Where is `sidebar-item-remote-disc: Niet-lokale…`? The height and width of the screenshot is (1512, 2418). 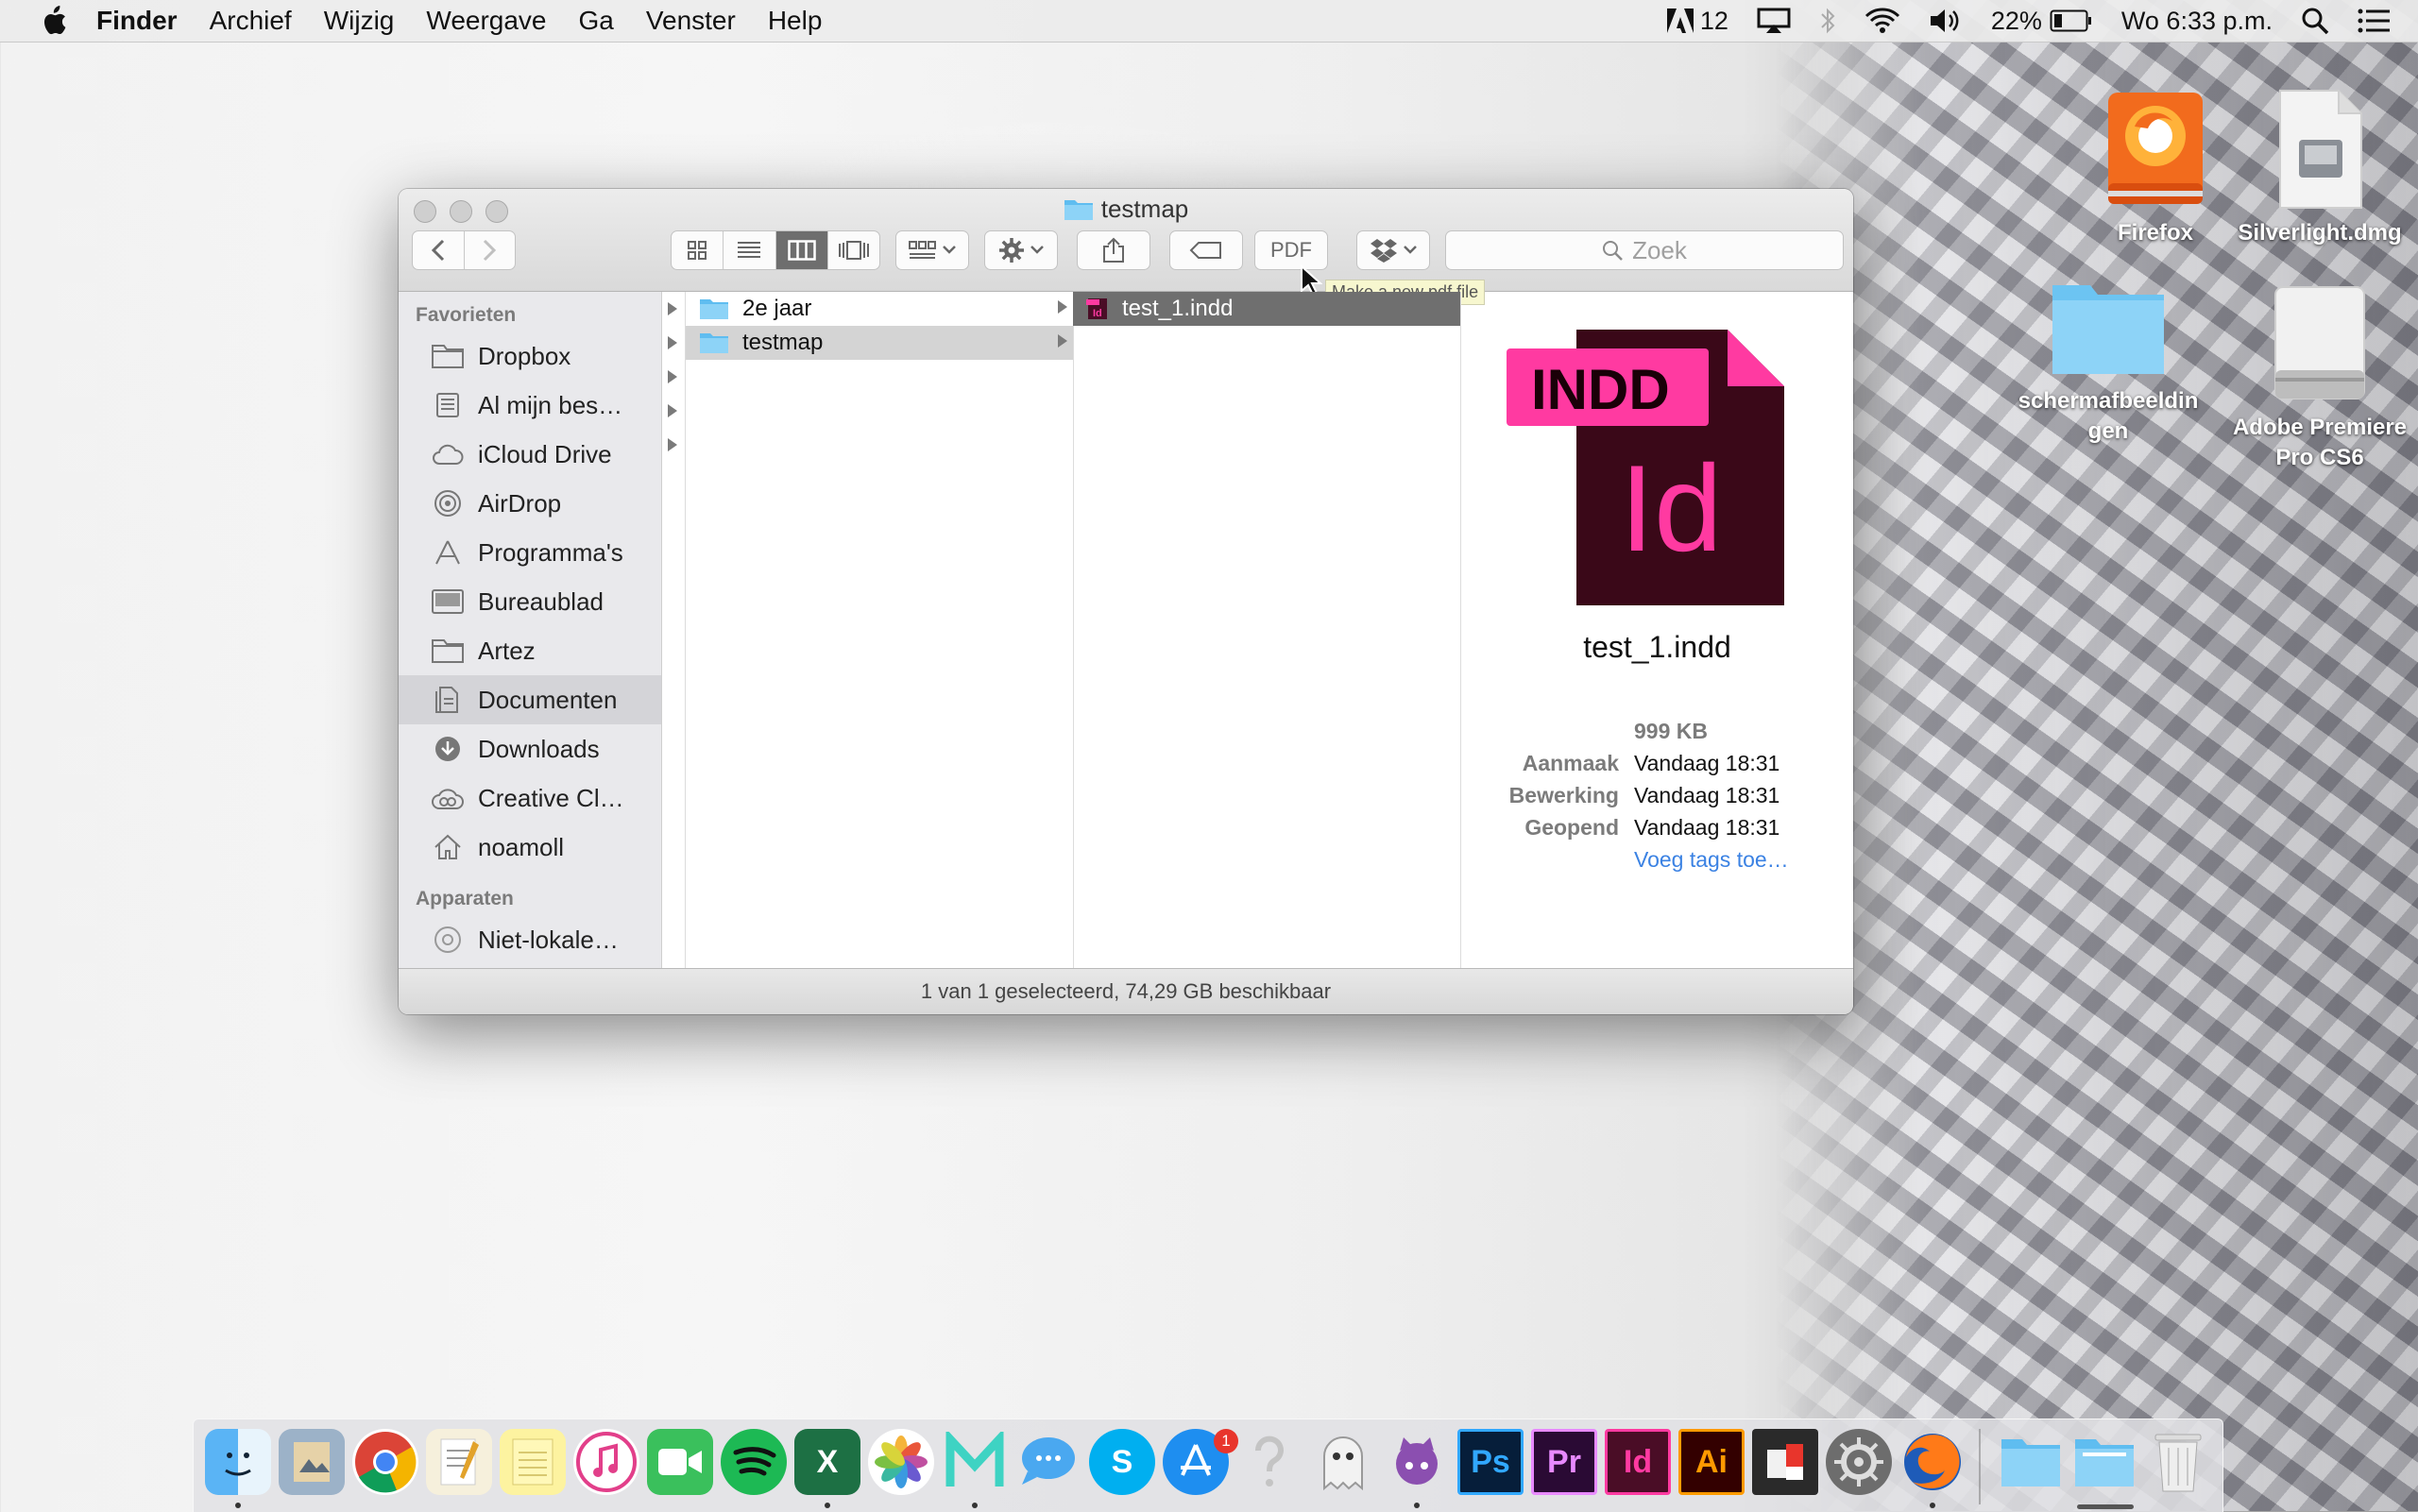
sidebar-item-remote-disc: Niet-lokale… is located at coordinates (530, 939).